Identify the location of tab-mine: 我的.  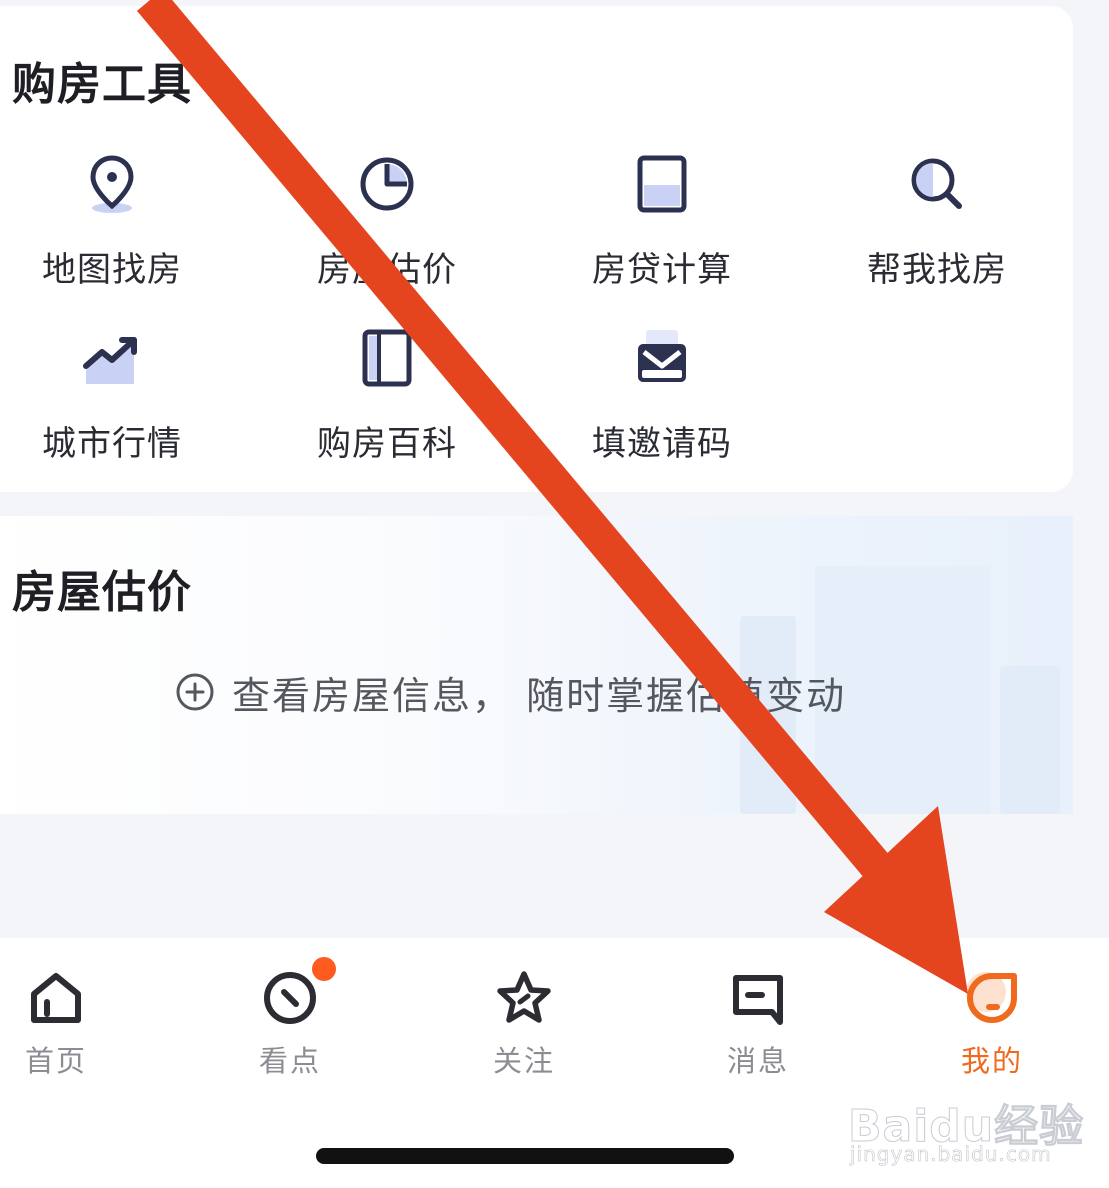
(992, 1023).